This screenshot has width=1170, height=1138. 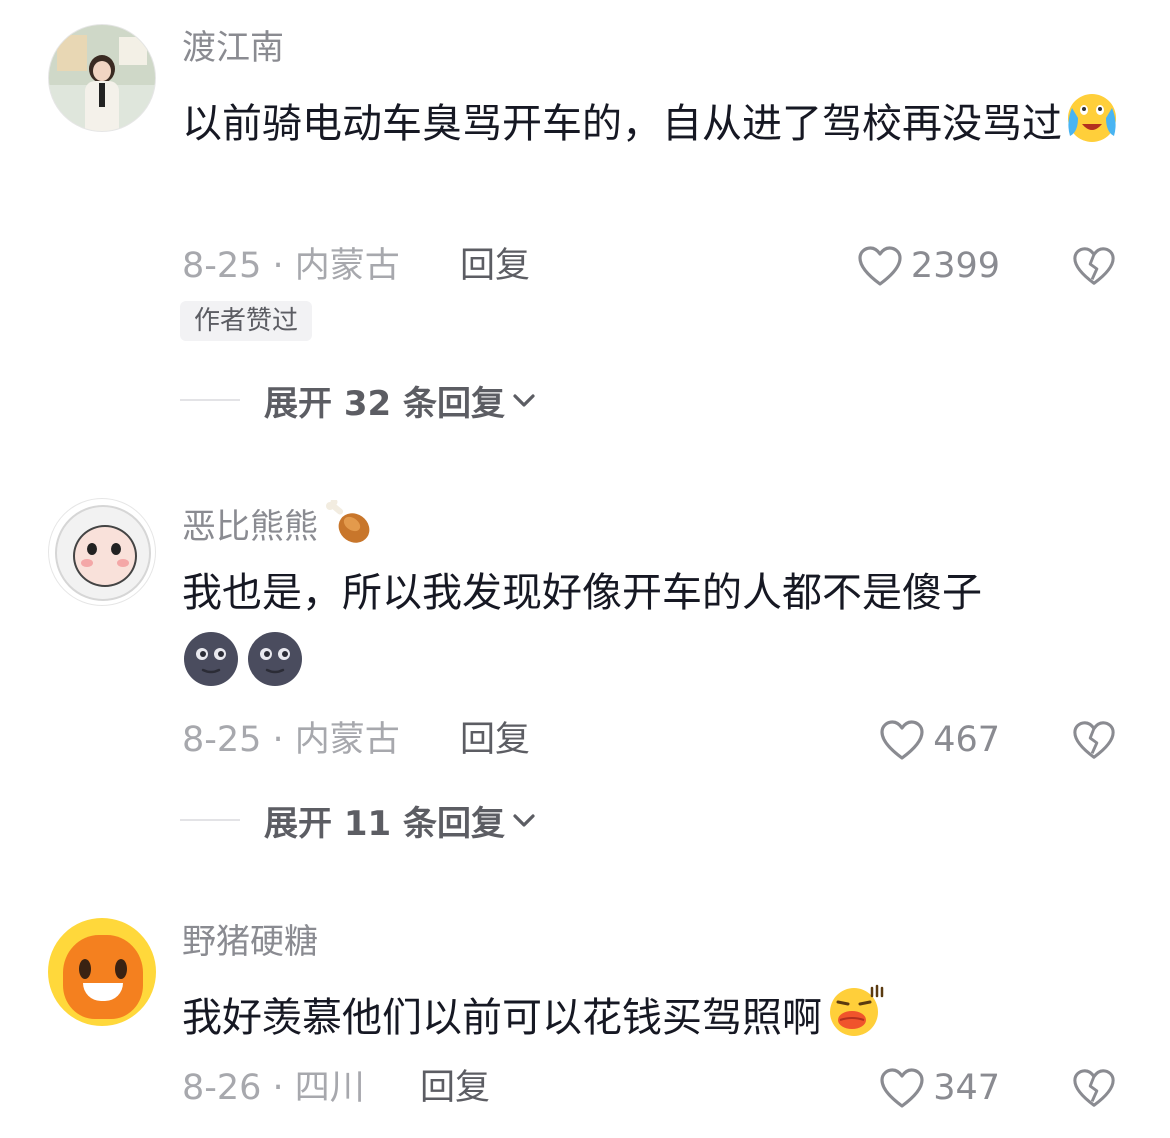 What do you see at coordinates (955, 266) in the screenshot?
I see `like-count: 2399` at bounding box center [955, 266].